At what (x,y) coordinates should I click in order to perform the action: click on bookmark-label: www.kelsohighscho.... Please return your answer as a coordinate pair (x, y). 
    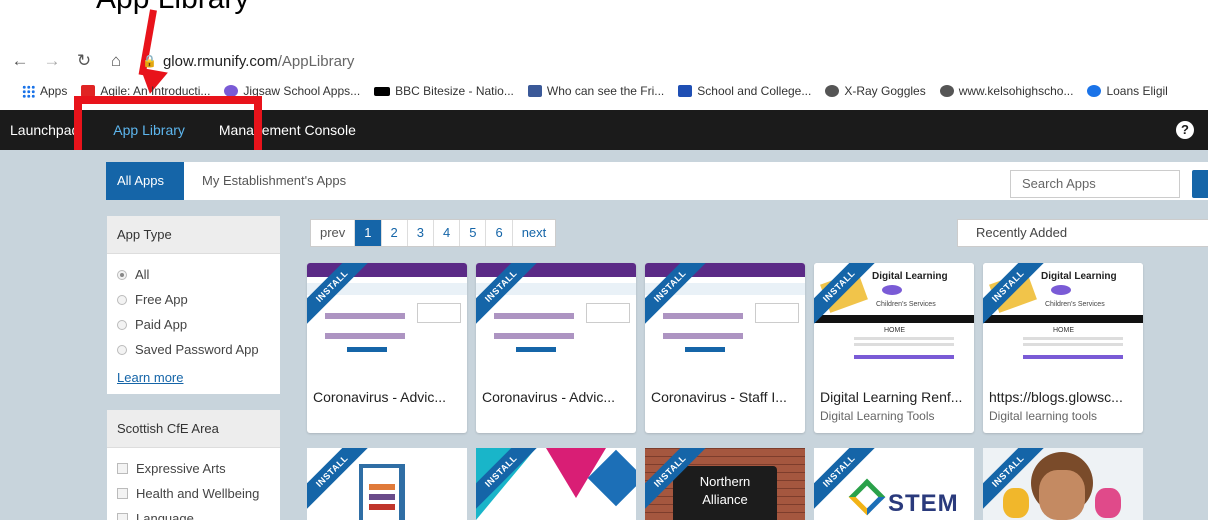
    Looking at the image, I should click on (1016, 91).